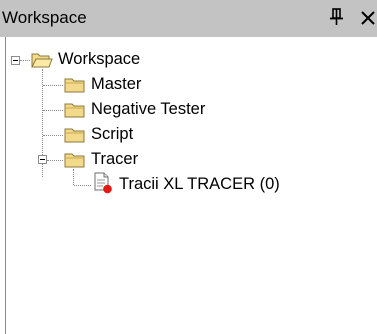  What do you see at coordinates (116, 84) in the screenshot?
I see `tree-item-master: Master` at bounding box center [116, 84].